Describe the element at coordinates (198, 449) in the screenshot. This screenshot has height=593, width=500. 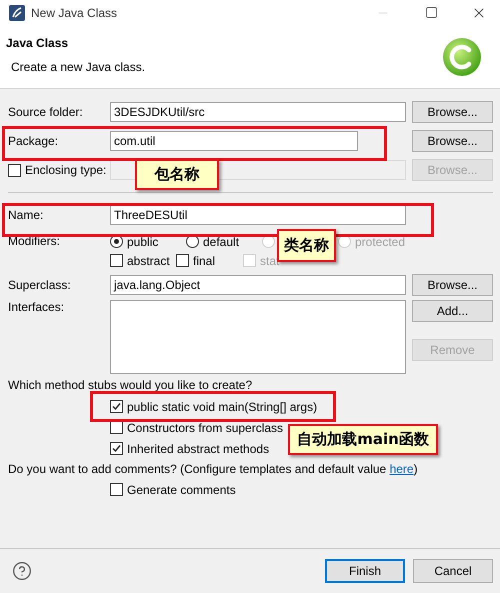
I see `option-label: Inherited abstract methods` at that location.